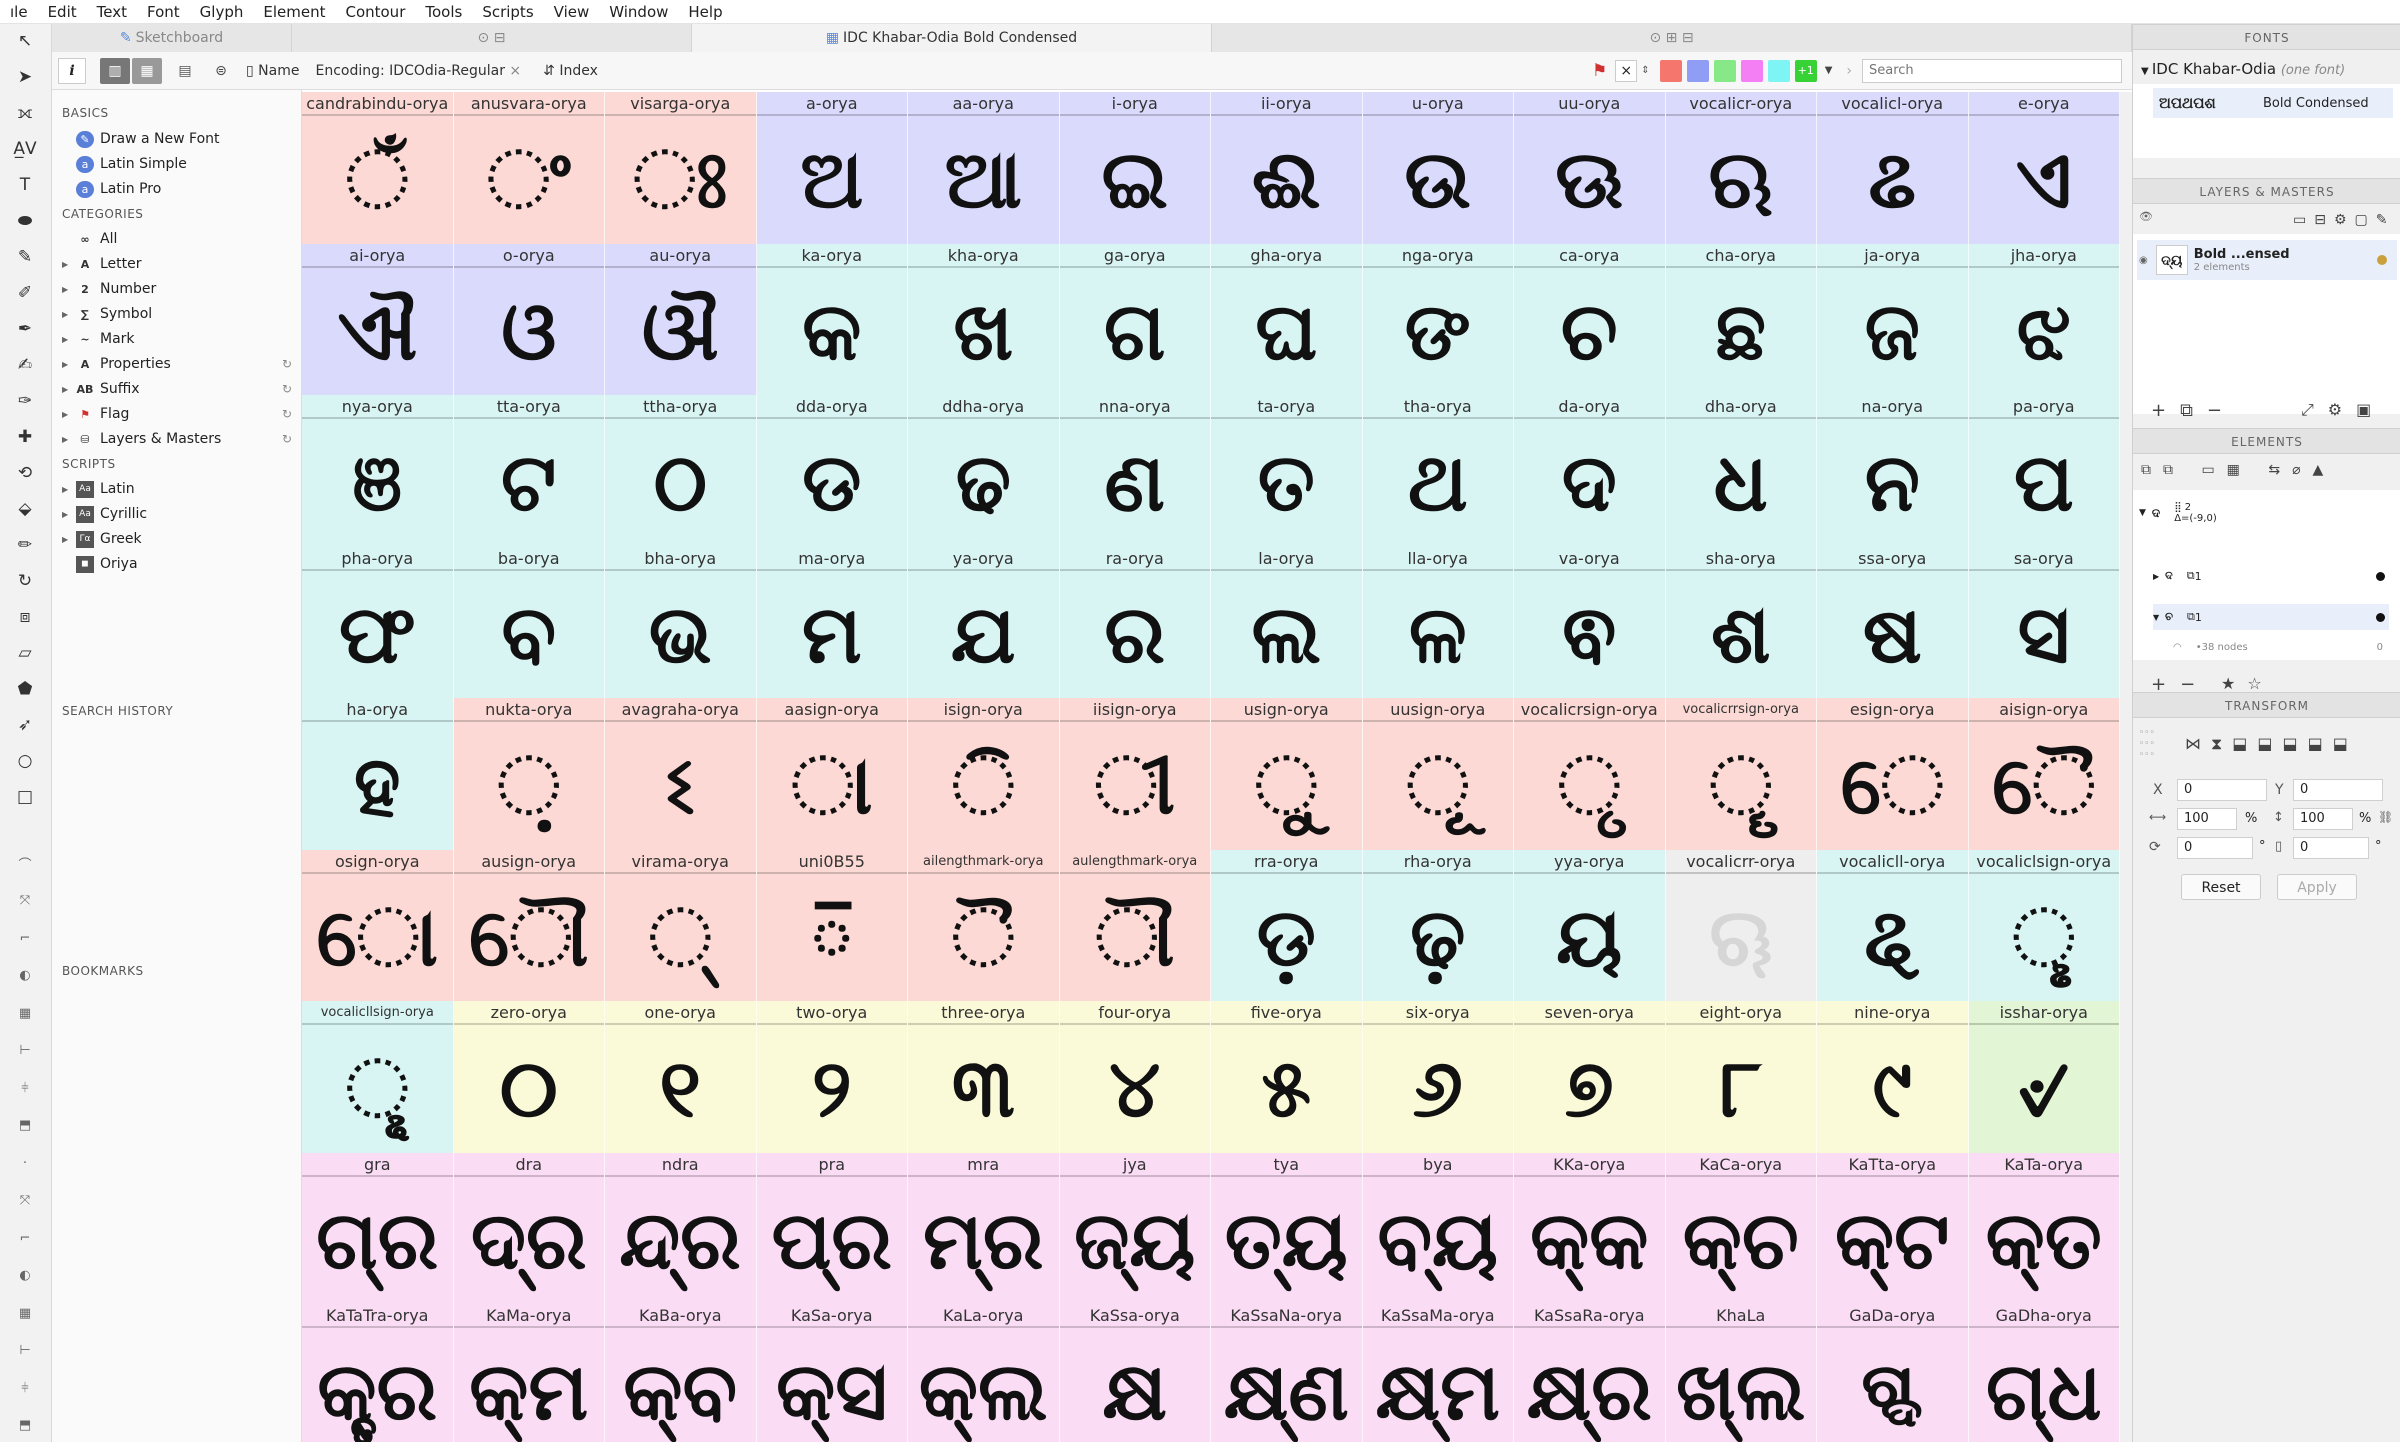  What do you see at coordinates (1438, 622) in the screenshot?
I see `glyph-cell: lla-orya ଳ` at bounding box center [1438, 622].